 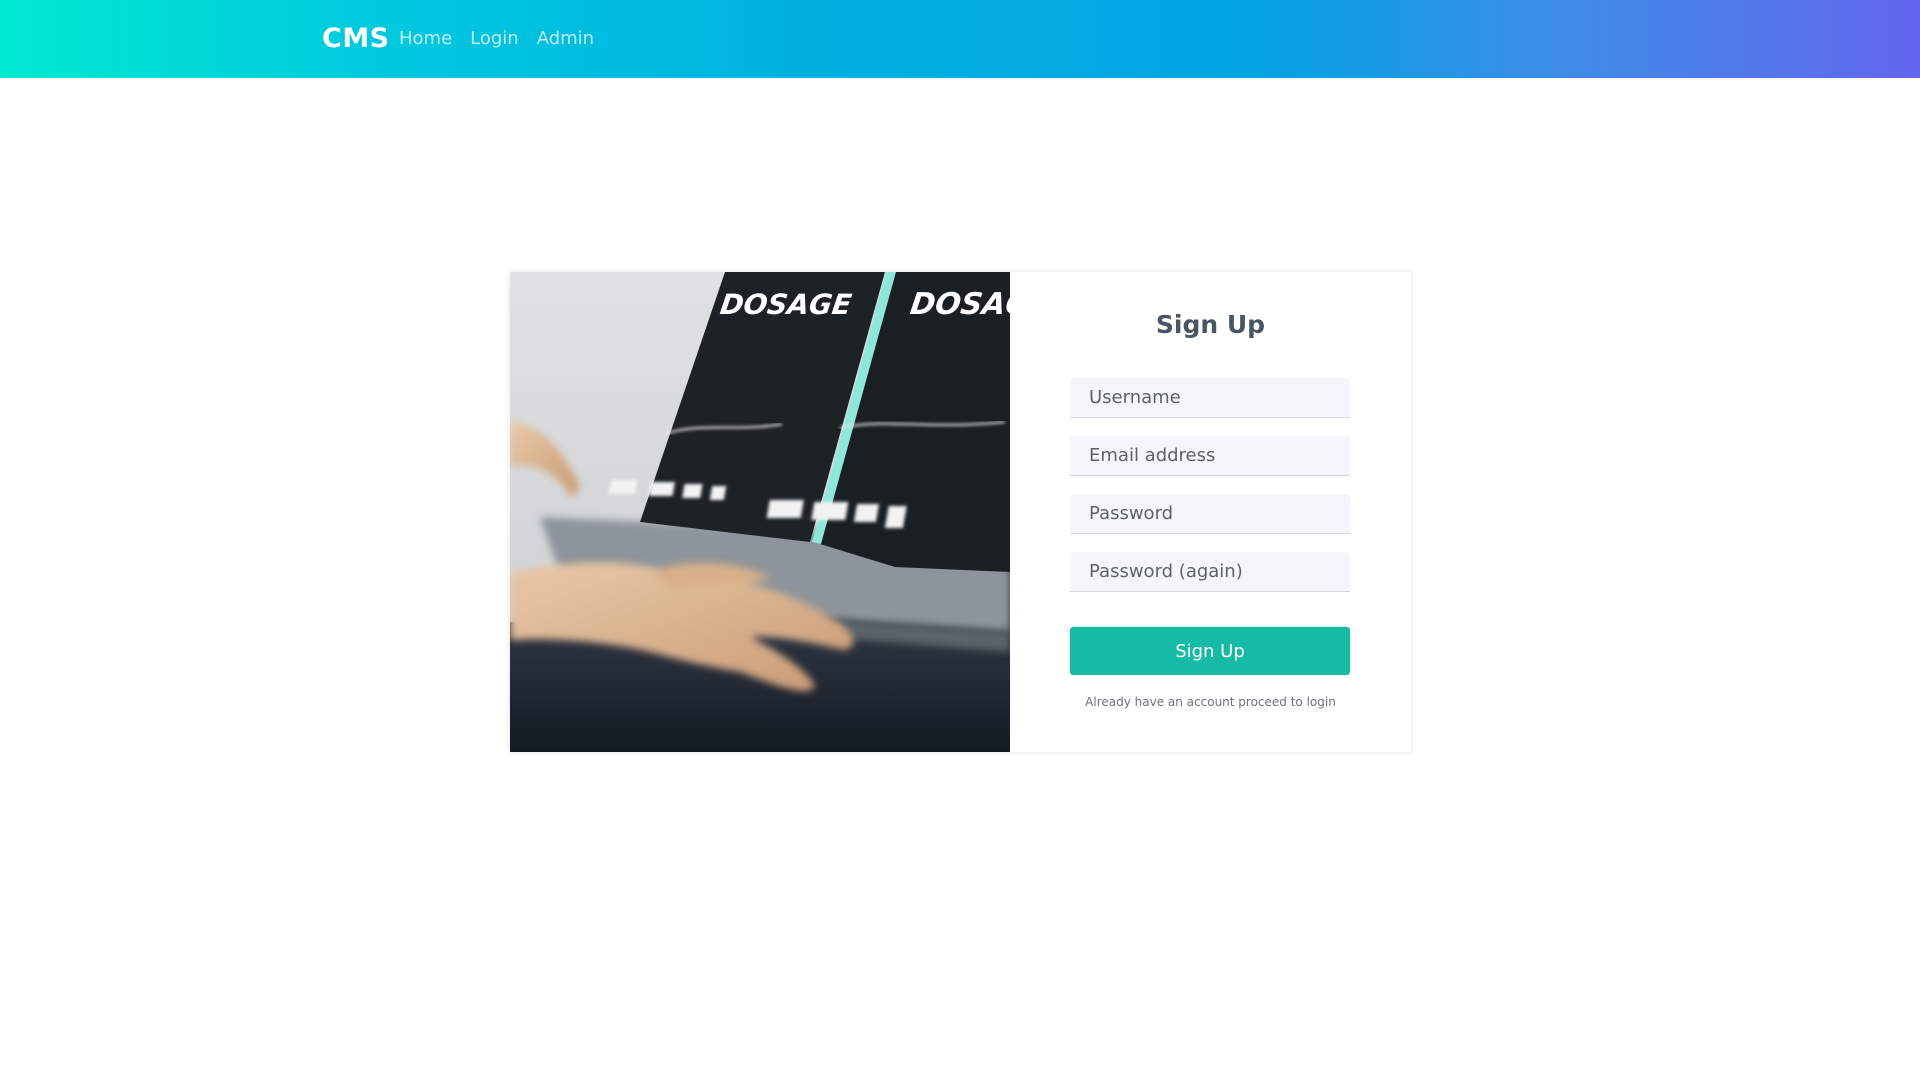 What do you see at coordinates (1210, 324) in the screenshot?
I see `signup-title: Sign Up` at bounding box center [1210, 324].